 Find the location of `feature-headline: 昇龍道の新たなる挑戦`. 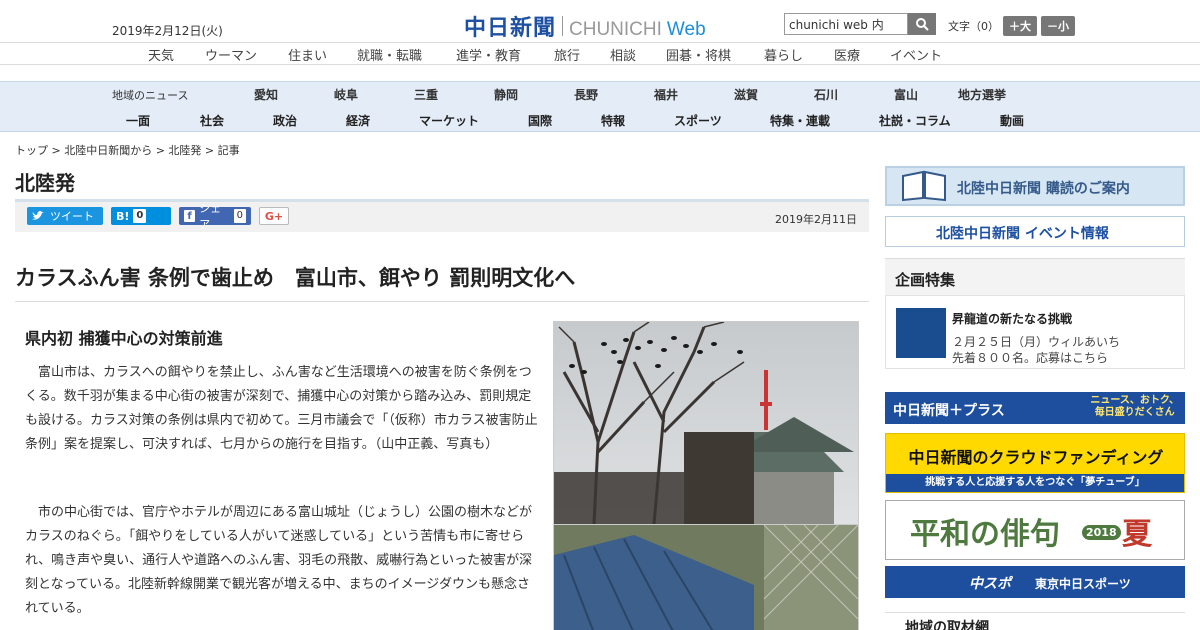

feature-headline: 昇龍道の新たなる挑戦 is located at coordinates (1012, 319).